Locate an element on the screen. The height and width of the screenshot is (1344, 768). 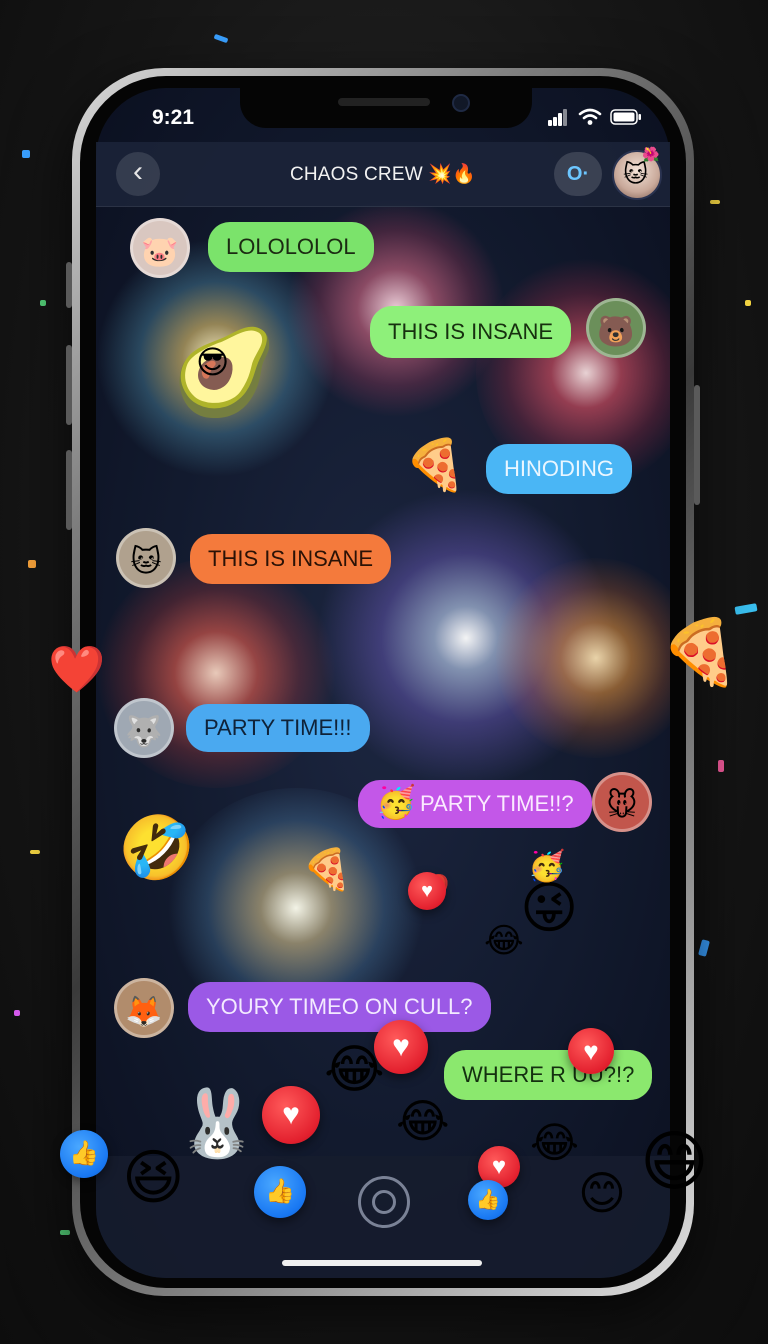
sender-avatar: 🦊 is located at coordinates (144, 1008).